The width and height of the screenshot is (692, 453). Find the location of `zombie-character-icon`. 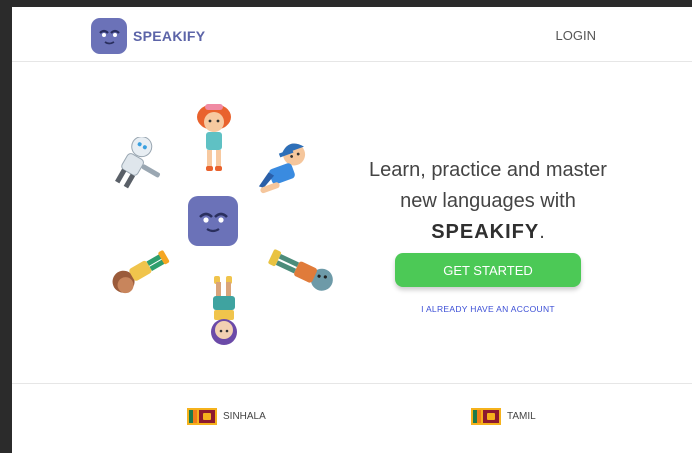

zombie-character-icon is located at coordinates (300, 270).